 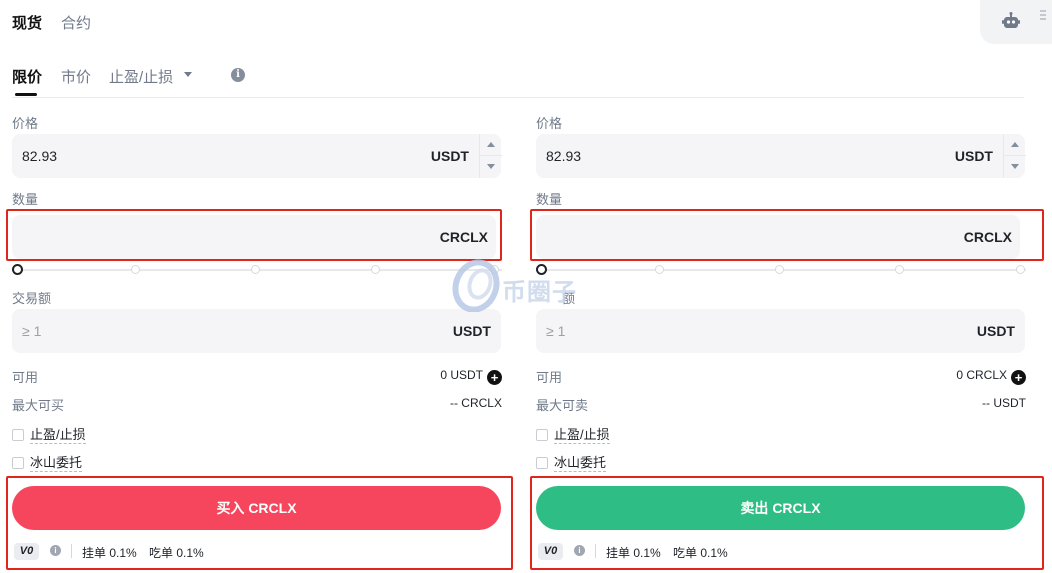 I want to click on sell-amount-input: ≥ 1 USDT, so click(x=780, y=331).